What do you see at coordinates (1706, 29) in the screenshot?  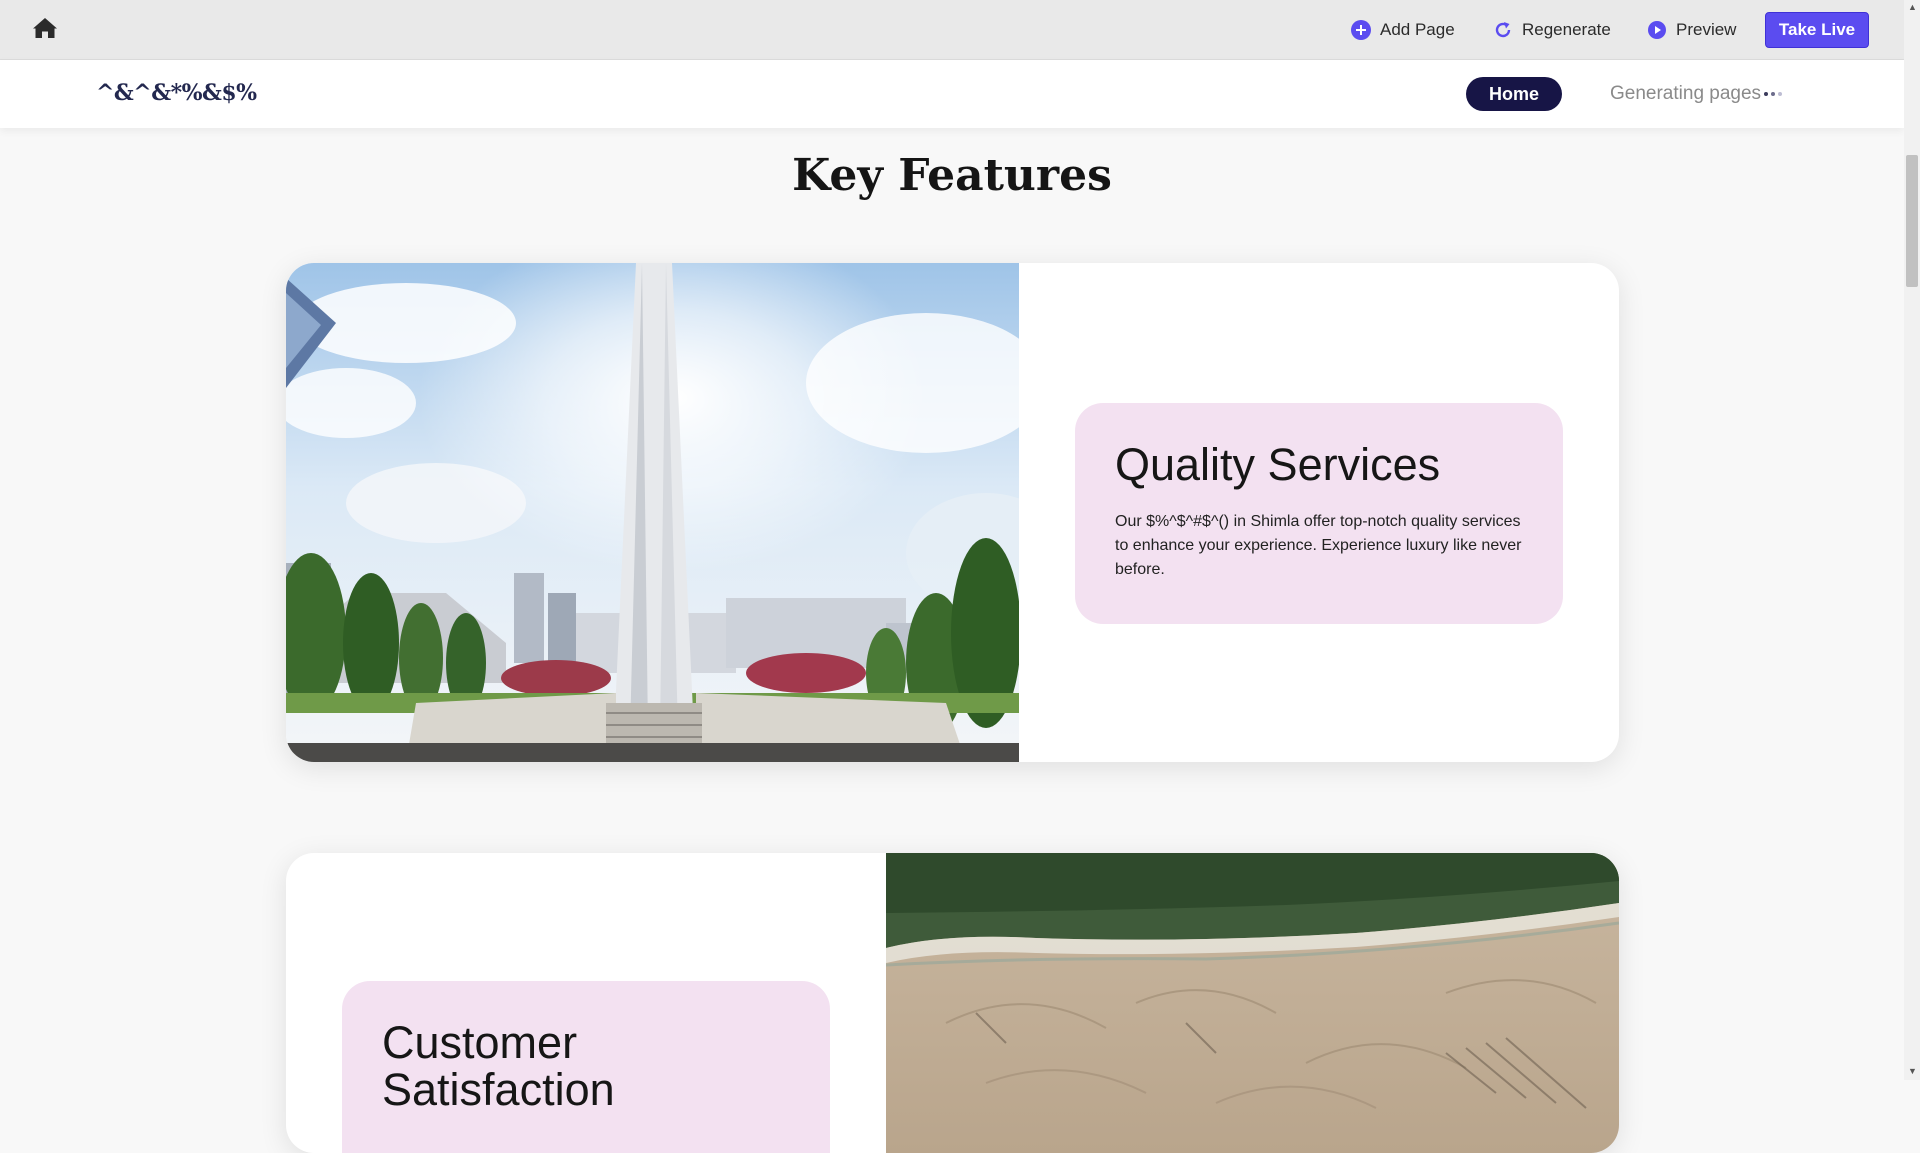 I see `preview-label: Preview` at bounding box center [1706, 29].